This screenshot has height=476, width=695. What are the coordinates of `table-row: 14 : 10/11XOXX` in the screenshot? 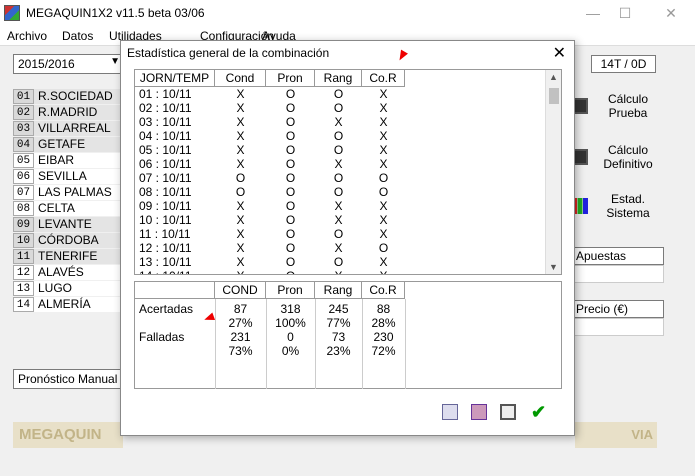 It's located at (341, 271).